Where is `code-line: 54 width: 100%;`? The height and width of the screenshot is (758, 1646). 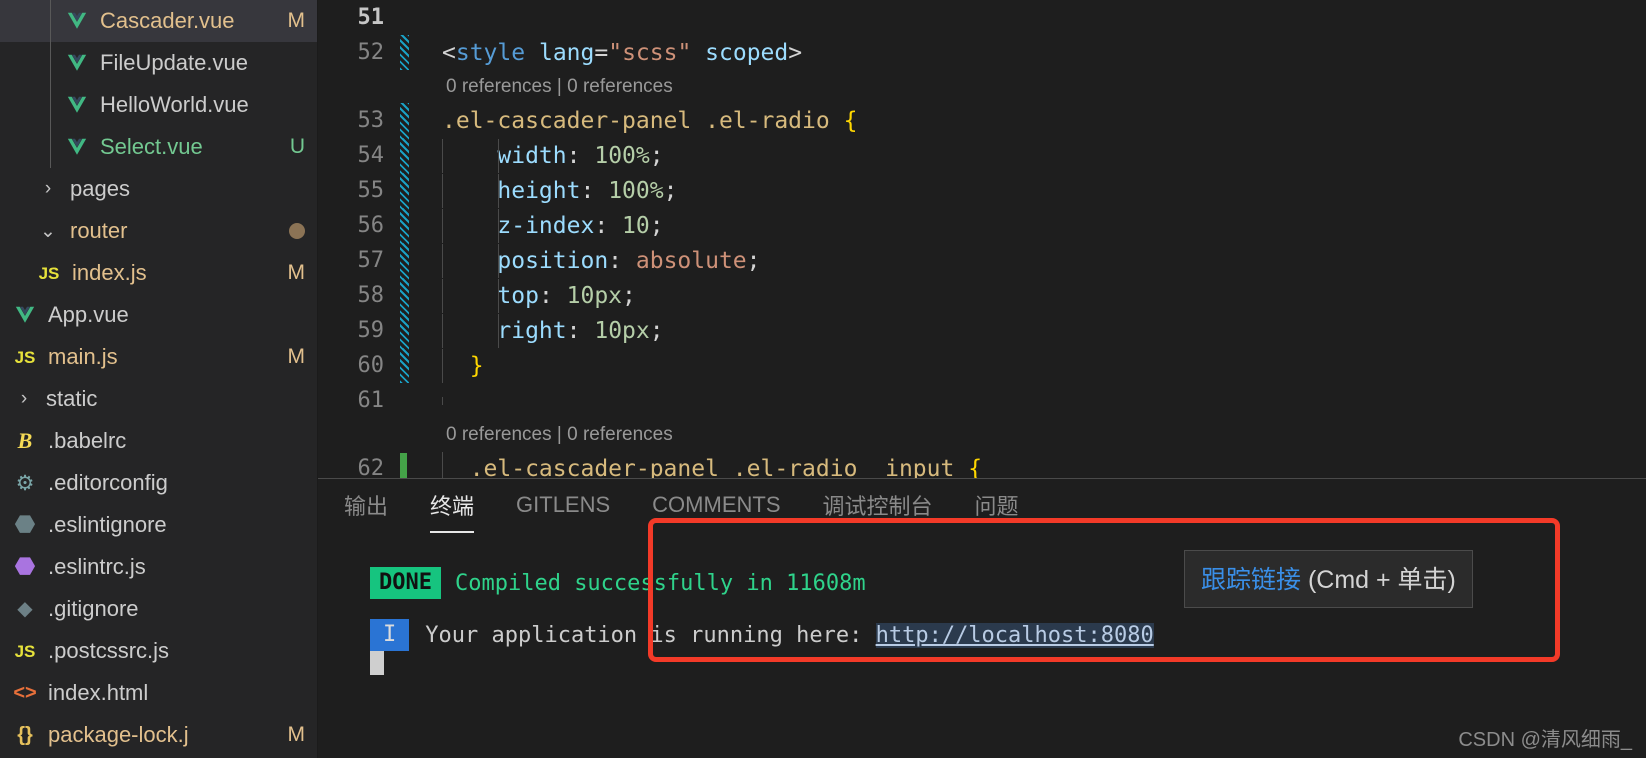
code-line: 54 width: 100%; is located at coordinates (982, 155).